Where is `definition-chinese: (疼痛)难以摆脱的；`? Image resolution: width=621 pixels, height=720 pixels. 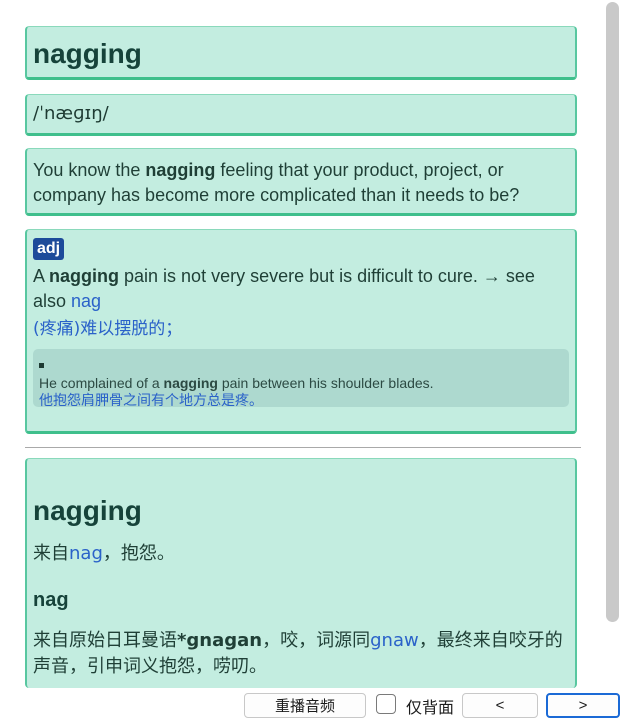 definition-chinese: (疼痛)难以摆脱的； is located at coordinates (108, 329).